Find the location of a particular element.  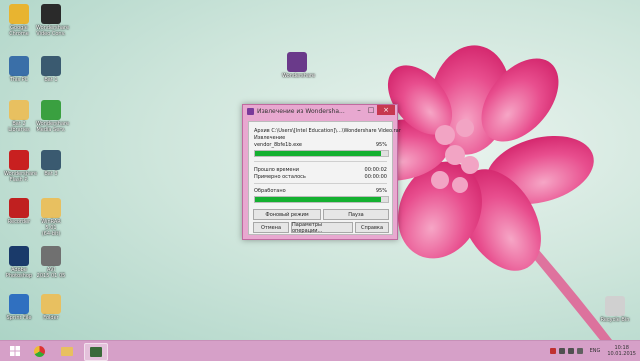

explorer-taskbar-button is located at coordinates (67, 351).